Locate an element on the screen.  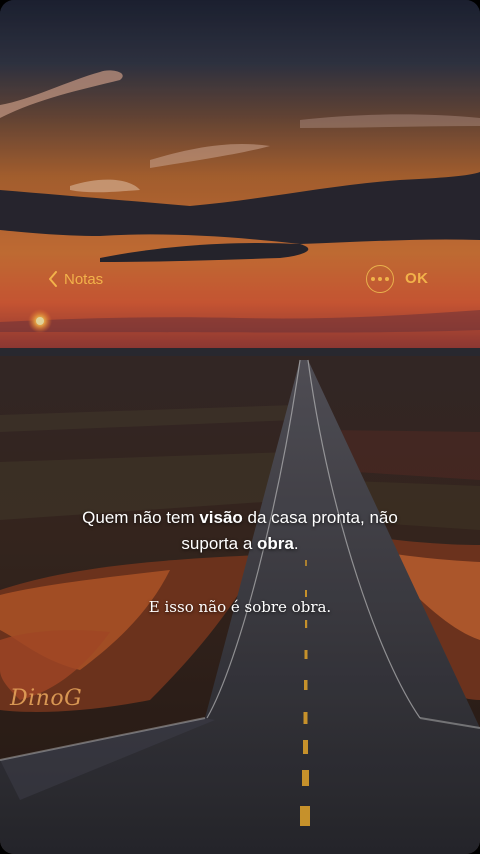
more-options-button is located at coordinates (380, 279).